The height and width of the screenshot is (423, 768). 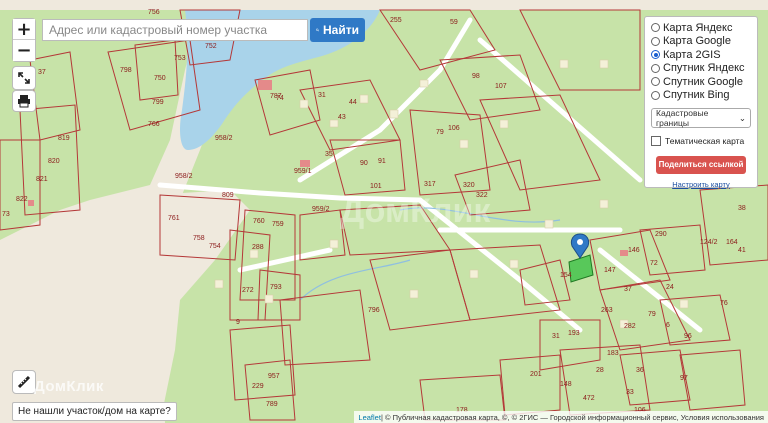 What do you see at coordinates (175, 30) in the screenshot?
I see `search-input` at bounding box center [175, 30].